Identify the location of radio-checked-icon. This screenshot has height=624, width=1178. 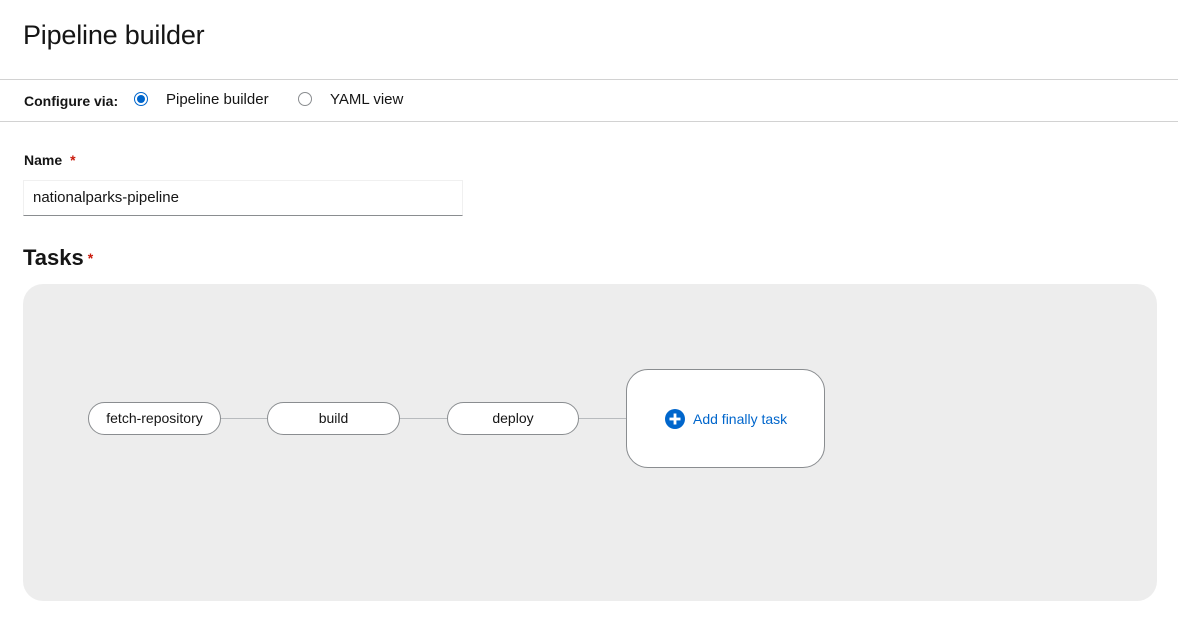
(141, 99).